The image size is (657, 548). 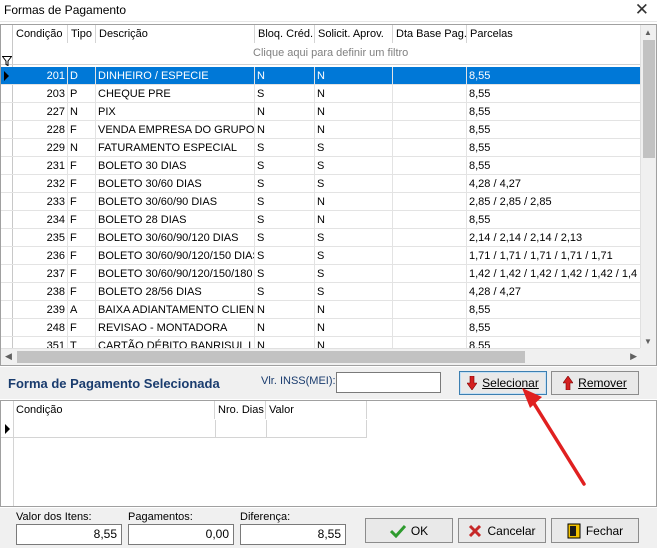 I want to click on cell-condicao: 239, so click(x=40, y=310).